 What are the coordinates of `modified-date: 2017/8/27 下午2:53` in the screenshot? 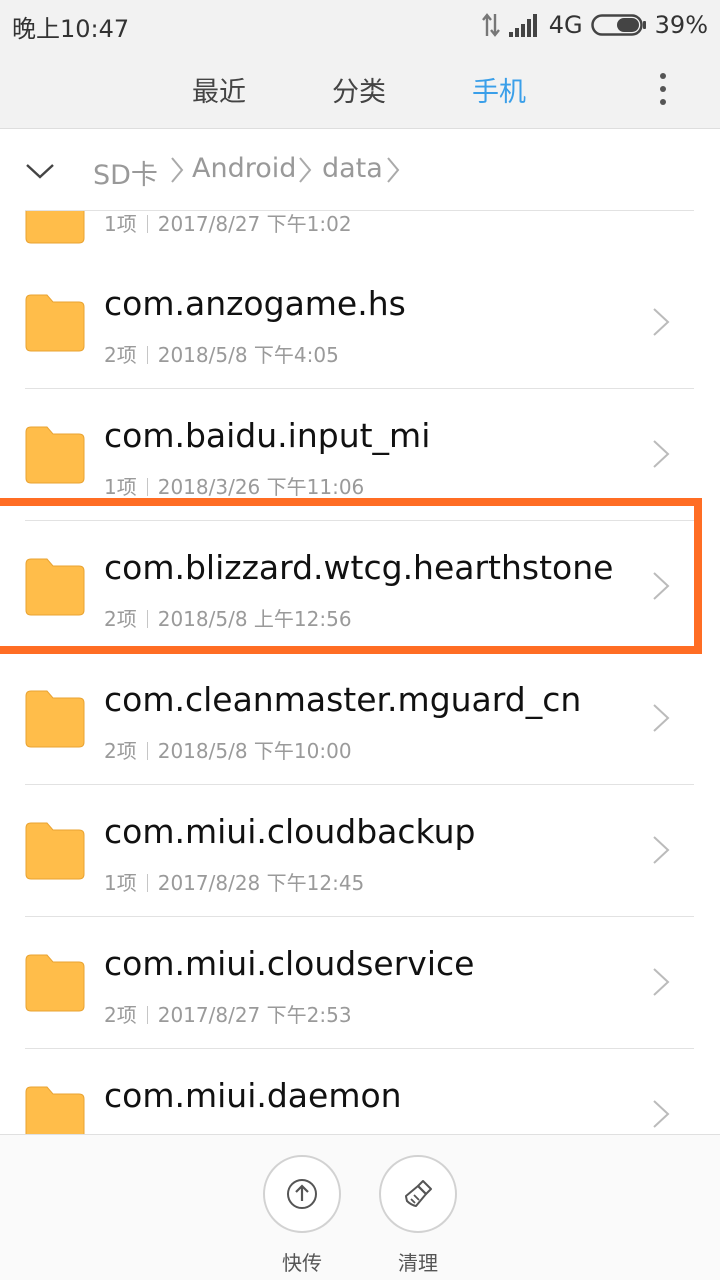 It's located at (254, 1015).